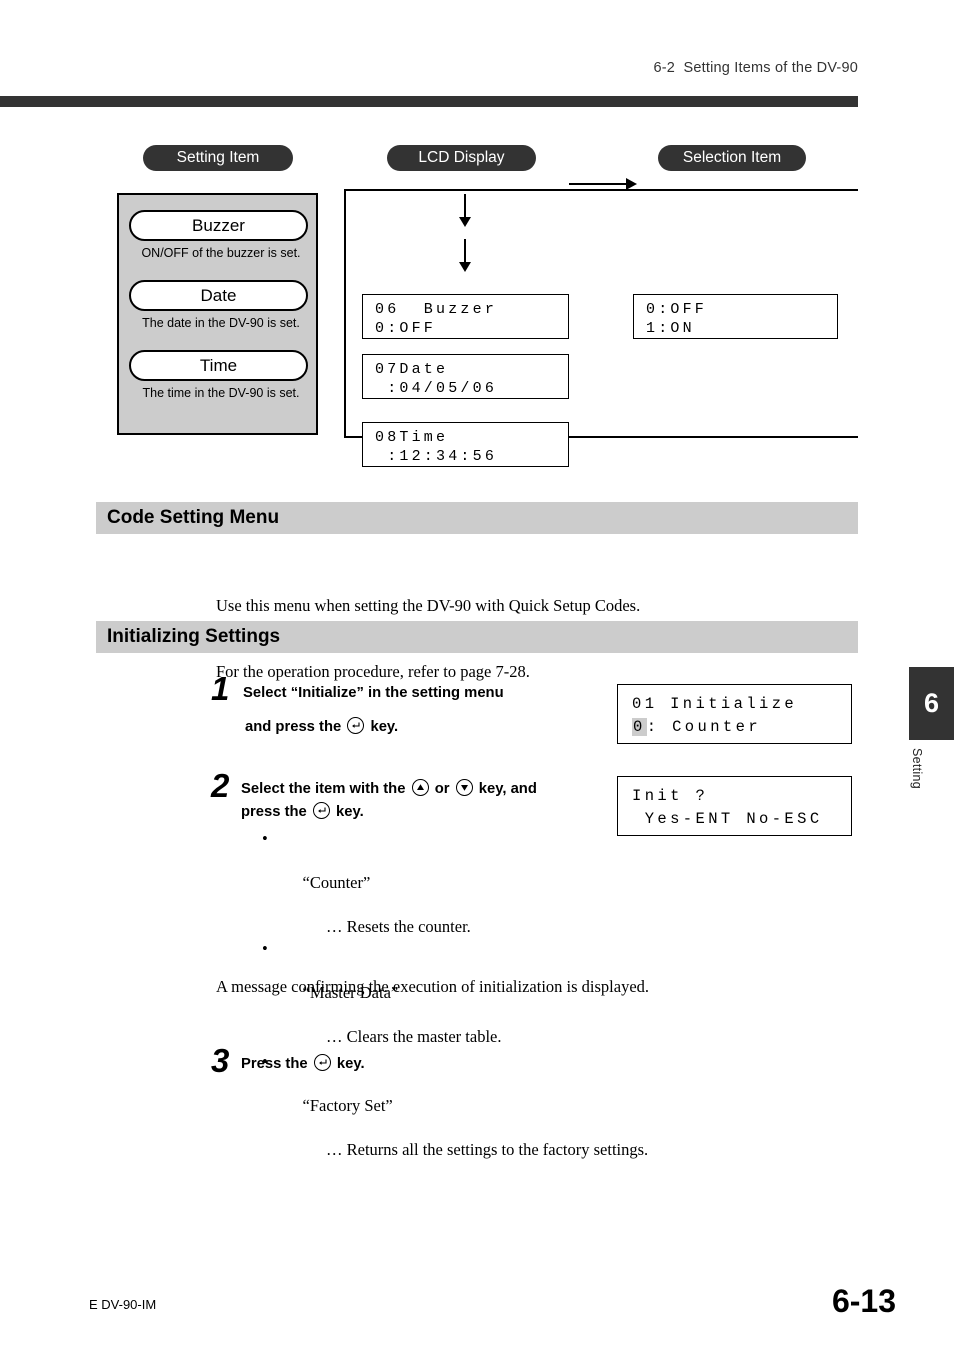 The width and height of the screenshot is (954, 1352). I want to click on setting-item-date-description: The date in the DV-90 is set., so click(221, 323).